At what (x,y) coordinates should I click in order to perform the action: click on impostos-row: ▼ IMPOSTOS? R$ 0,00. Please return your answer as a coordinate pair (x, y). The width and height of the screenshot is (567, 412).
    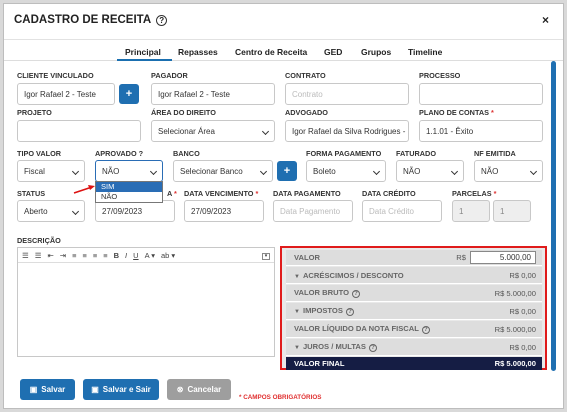
    Looking at the image, I should click on (414, 311).